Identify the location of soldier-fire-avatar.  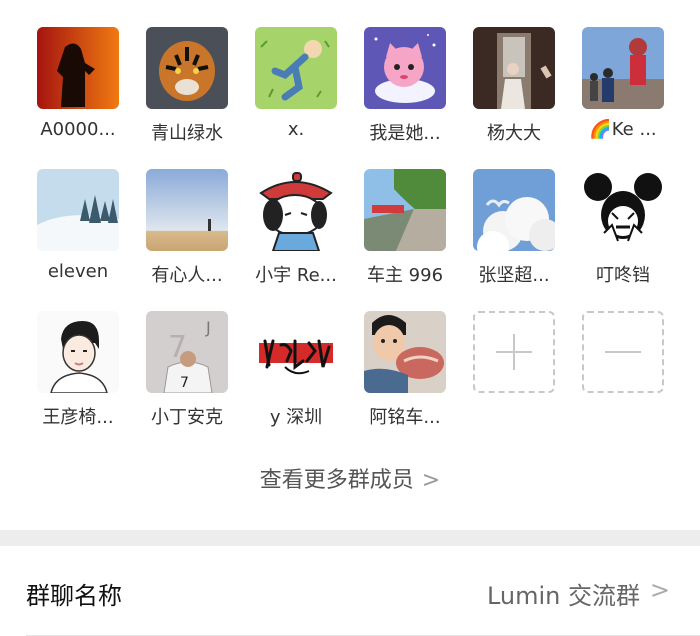
(78, 68).